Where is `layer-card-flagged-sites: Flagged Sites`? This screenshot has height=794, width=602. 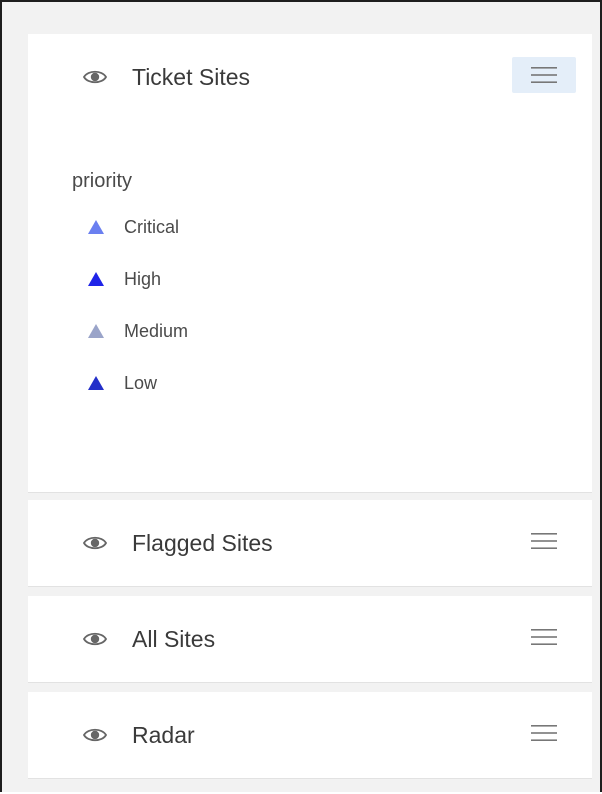
layer-card-flagged-sites: Flagged Sites is located at coordinates (310, 543).